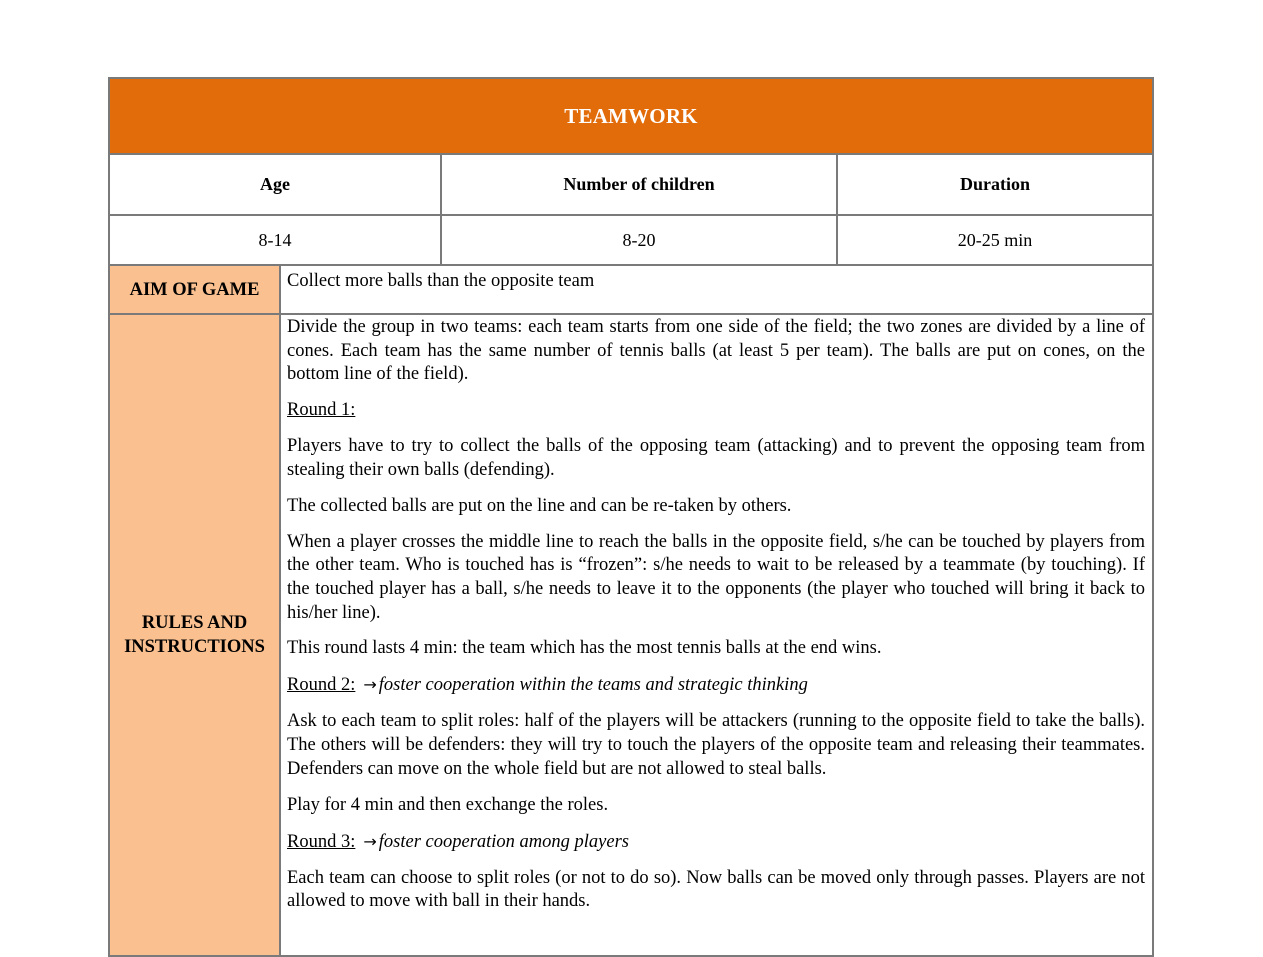  I want to click on rules-label-line1: RULES AND, so click(194, 623).